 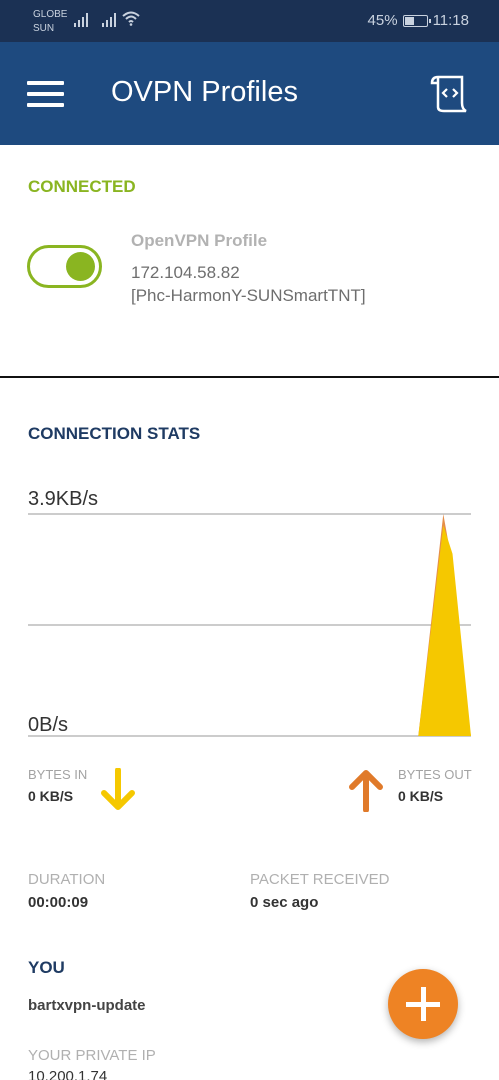 What do you see at coordinates (131, 18) in the screenshot?
I see `wifi-icon` at bounding box center [131, 18].